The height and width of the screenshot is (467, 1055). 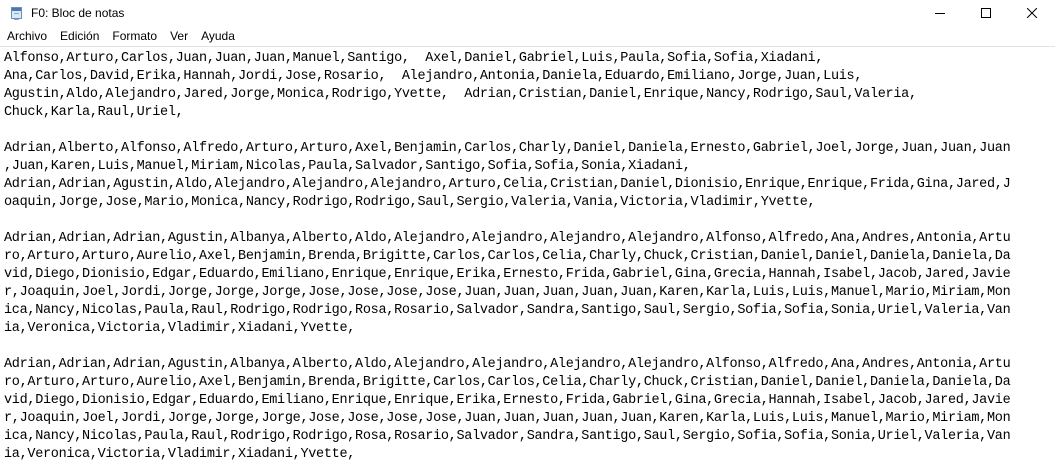 I want to click on window-title: F0: Bloc de notas, so click(x=78, y=13).